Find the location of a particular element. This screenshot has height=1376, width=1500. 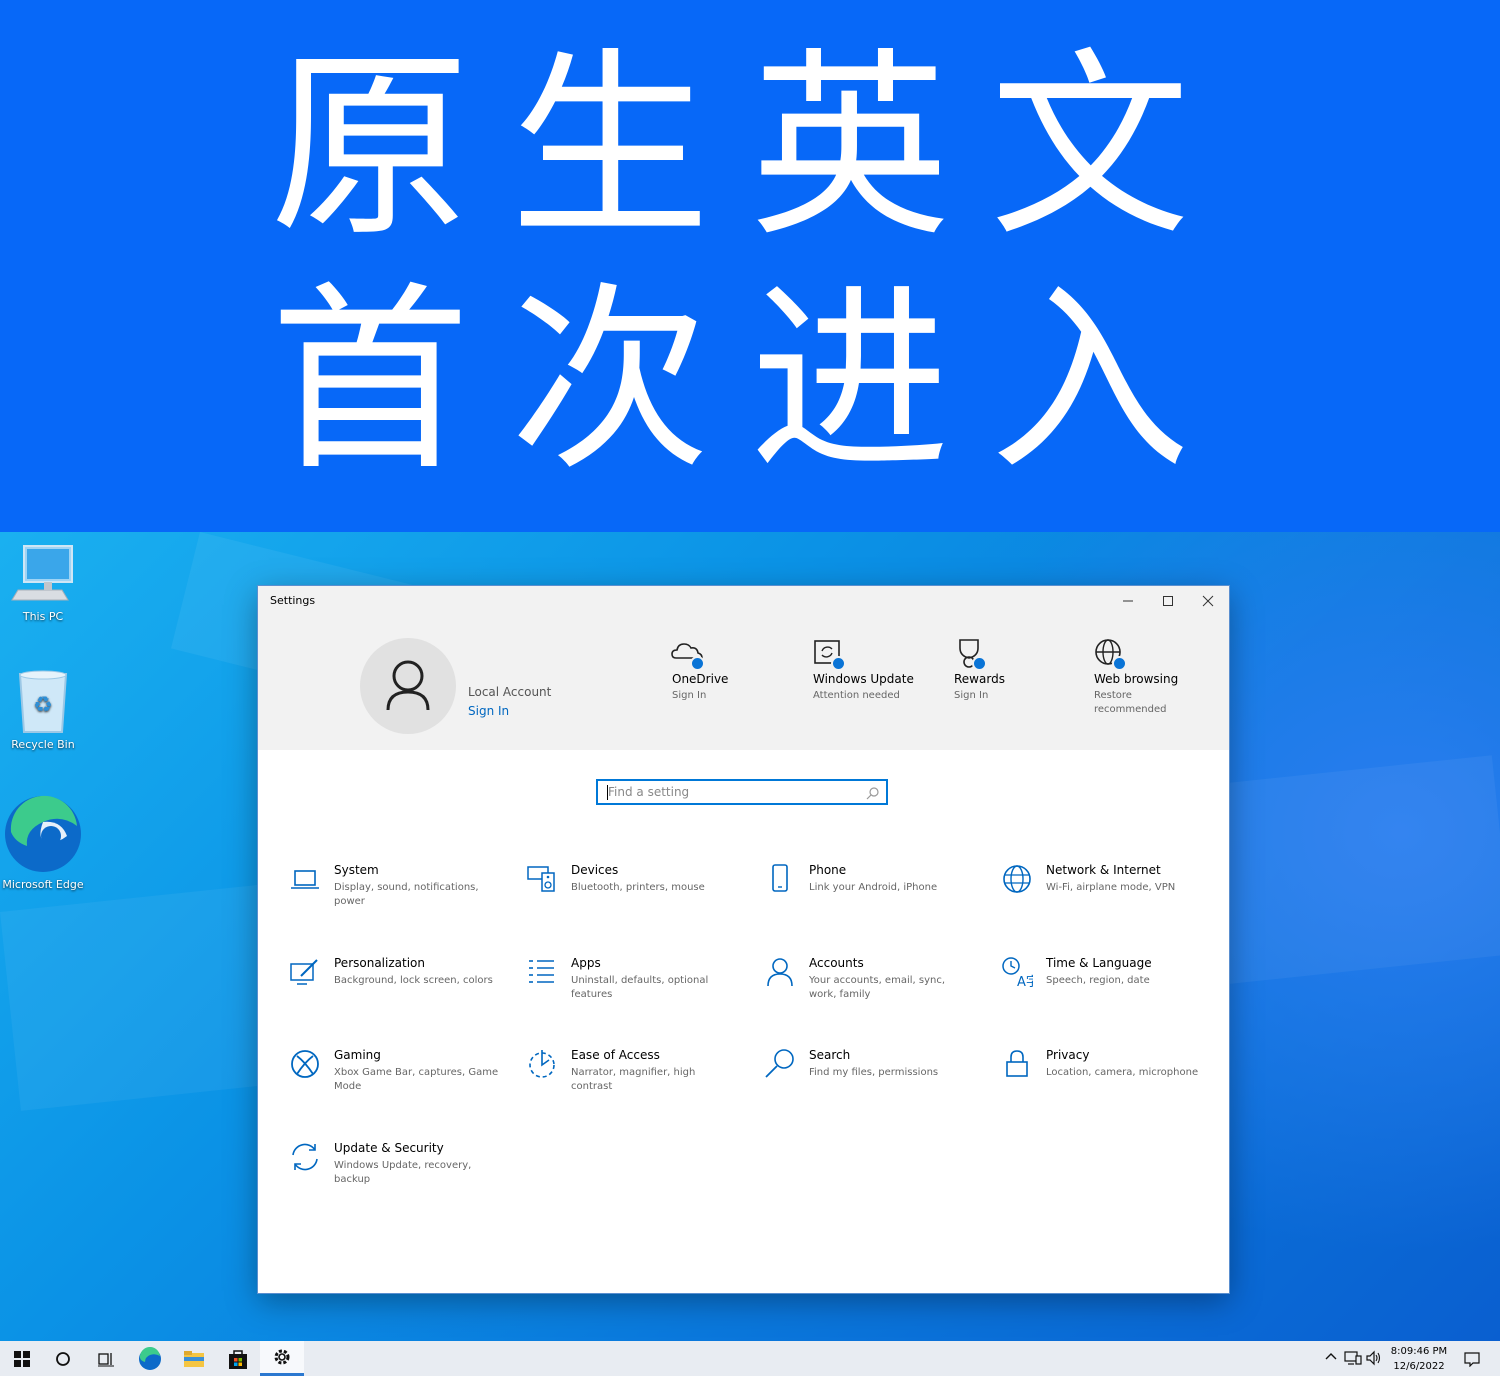

task-view-button is located at coordinates (106, 1358).